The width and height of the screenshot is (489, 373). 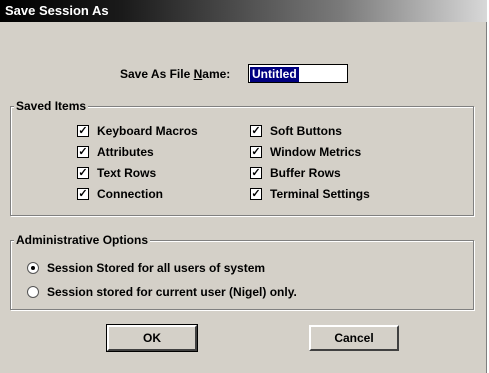 What do you see at coordinates (320, 194) in the screenshot?
I see `label-terminal-settings: Terminal Settings` at bounding box center [320, 194].